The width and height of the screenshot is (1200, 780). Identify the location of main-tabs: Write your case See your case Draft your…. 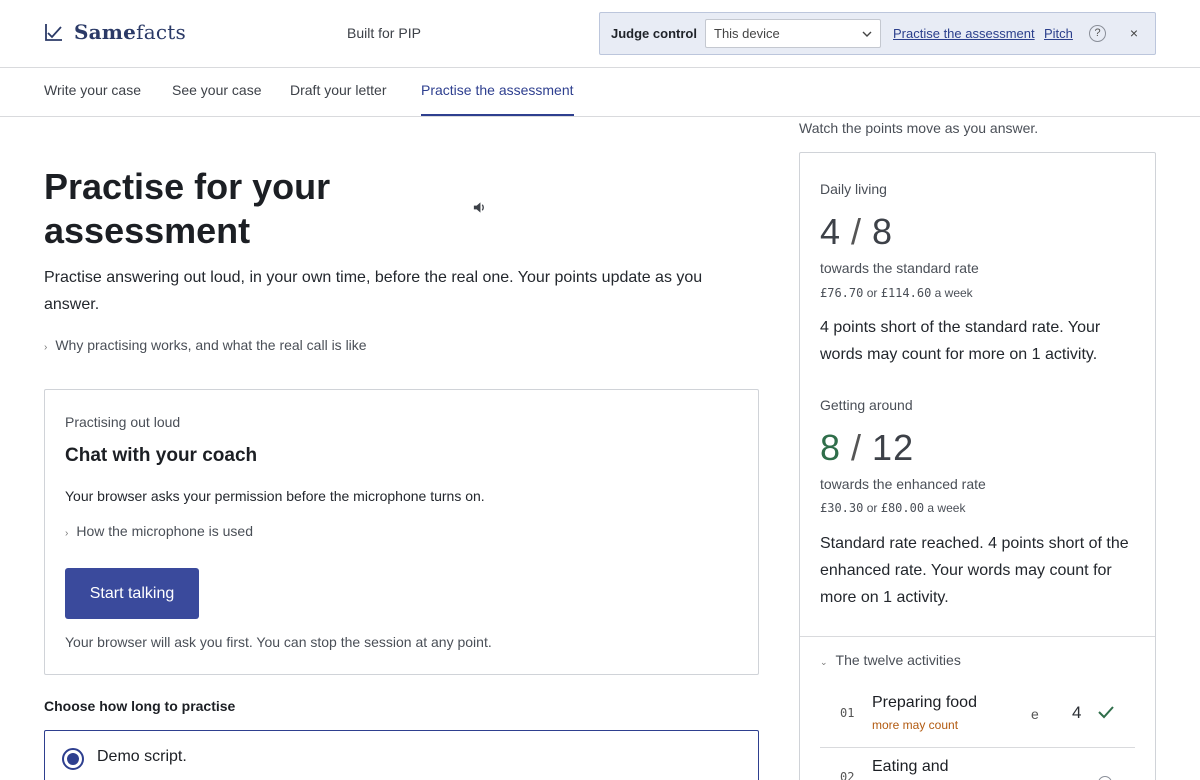
(600, 92).